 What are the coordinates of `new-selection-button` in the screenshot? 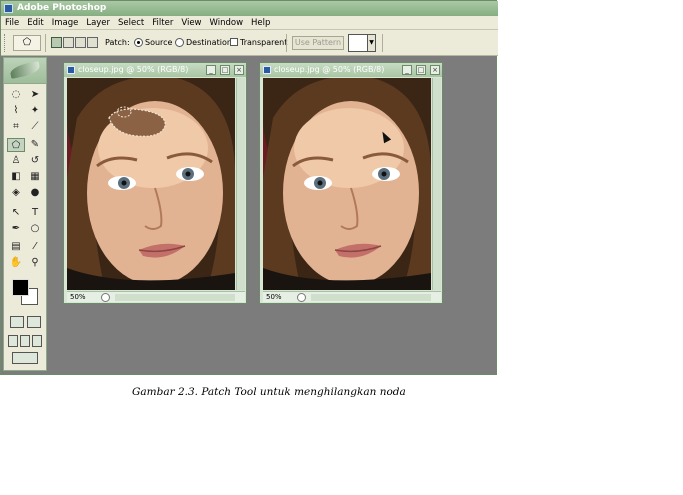 It's located at (56, 42).